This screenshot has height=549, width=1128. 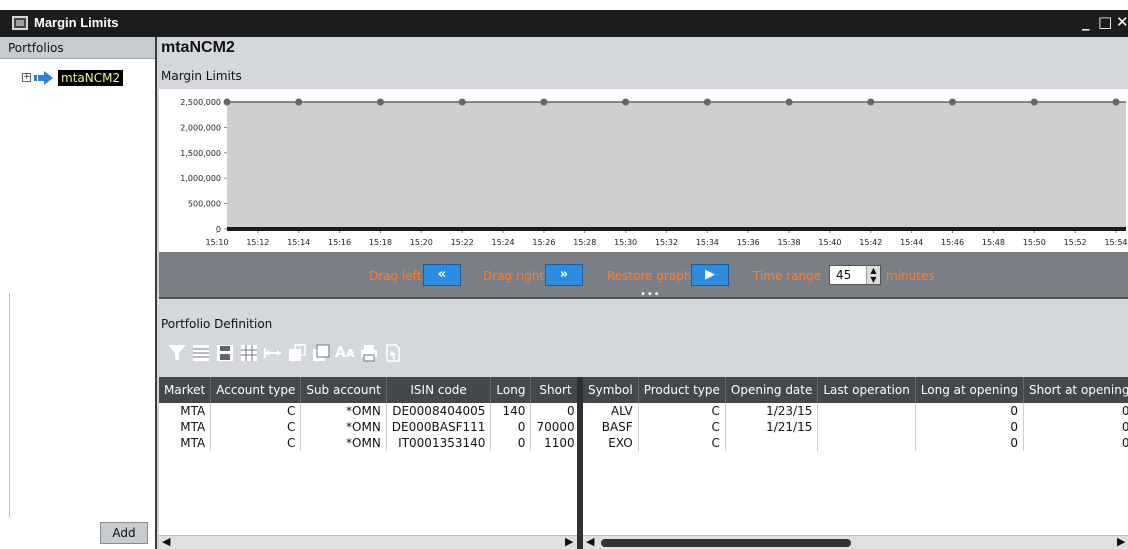 What do you see at coordinates (185, 390) in the screenshot?
I see `column-header: Market` at bounding box center [185, 390].